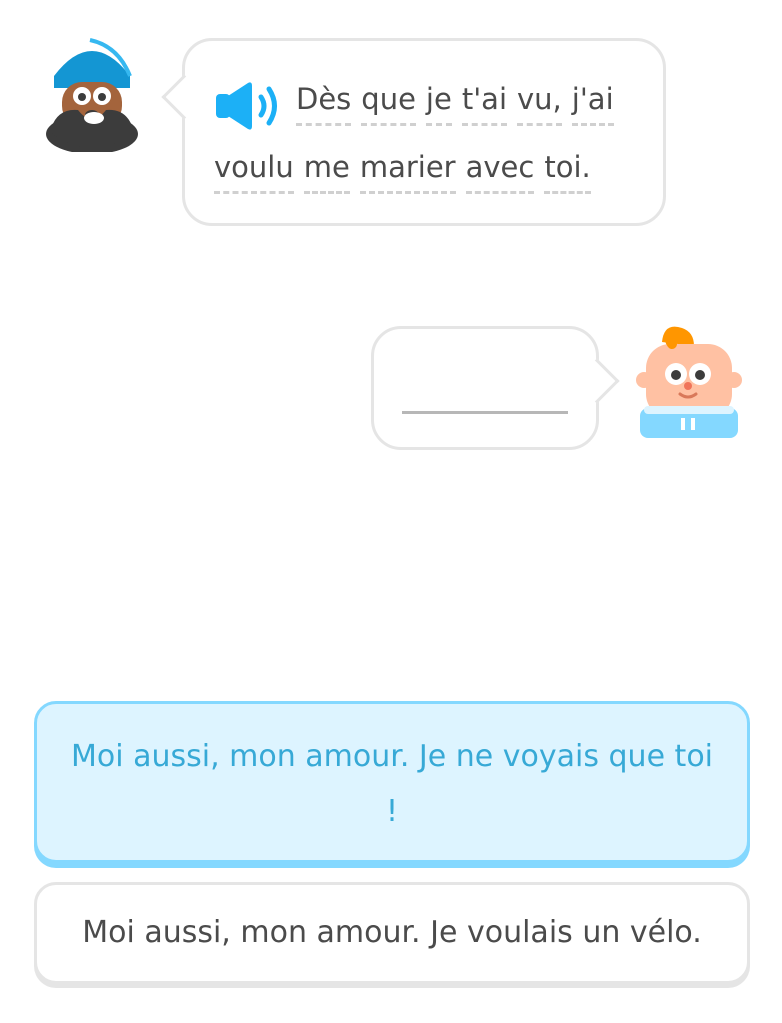 This screenshot has height=1023, width=782. Describe the element at coordinates (495, 388) in the screenshot. I see `answer-speech-bubble` at that location.